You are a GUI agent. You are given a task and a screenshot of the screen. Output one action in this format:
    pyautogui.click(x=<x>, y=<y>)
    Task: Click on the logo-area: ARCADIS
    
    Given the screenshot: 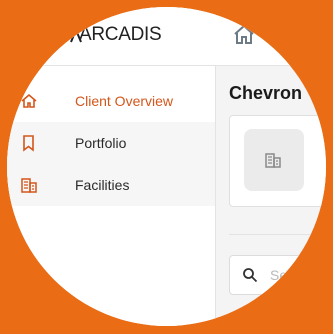 What is the action you would take?
    pyautogui.click(x=111, y=36)
    